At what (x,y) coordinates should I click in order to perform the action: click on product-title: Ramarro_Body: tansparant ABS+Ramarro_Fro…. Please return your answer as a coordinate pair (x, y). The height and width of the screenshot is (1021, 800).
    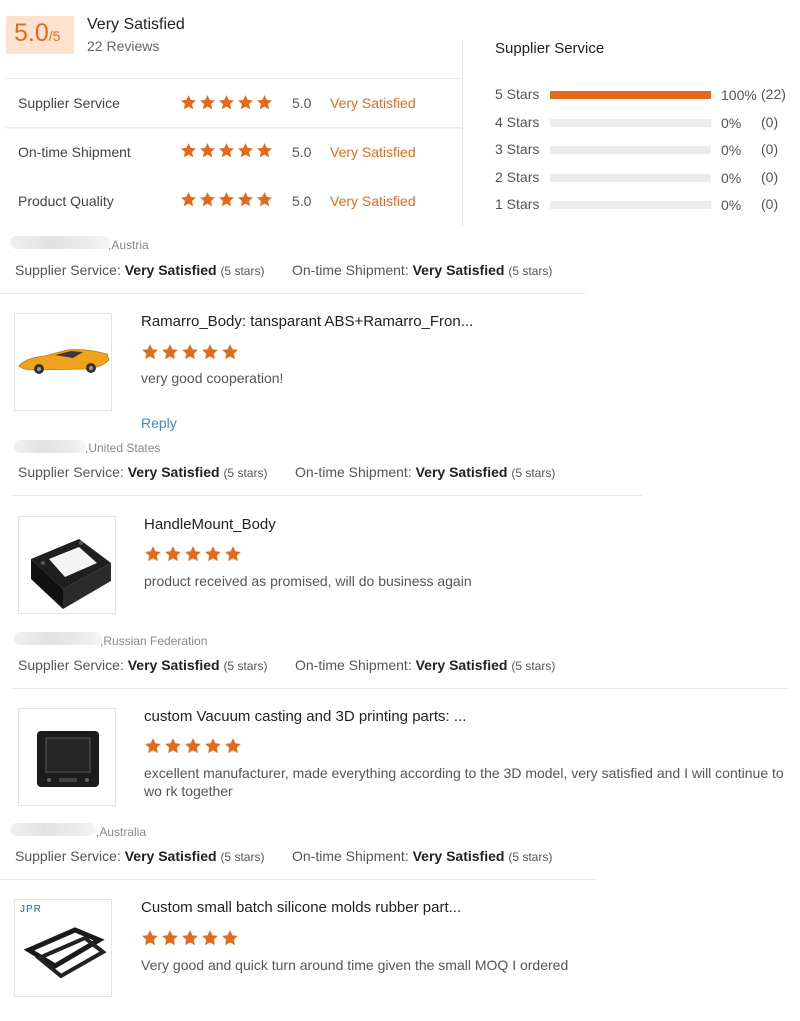
    Looking at the image, I should click on (307, 321).